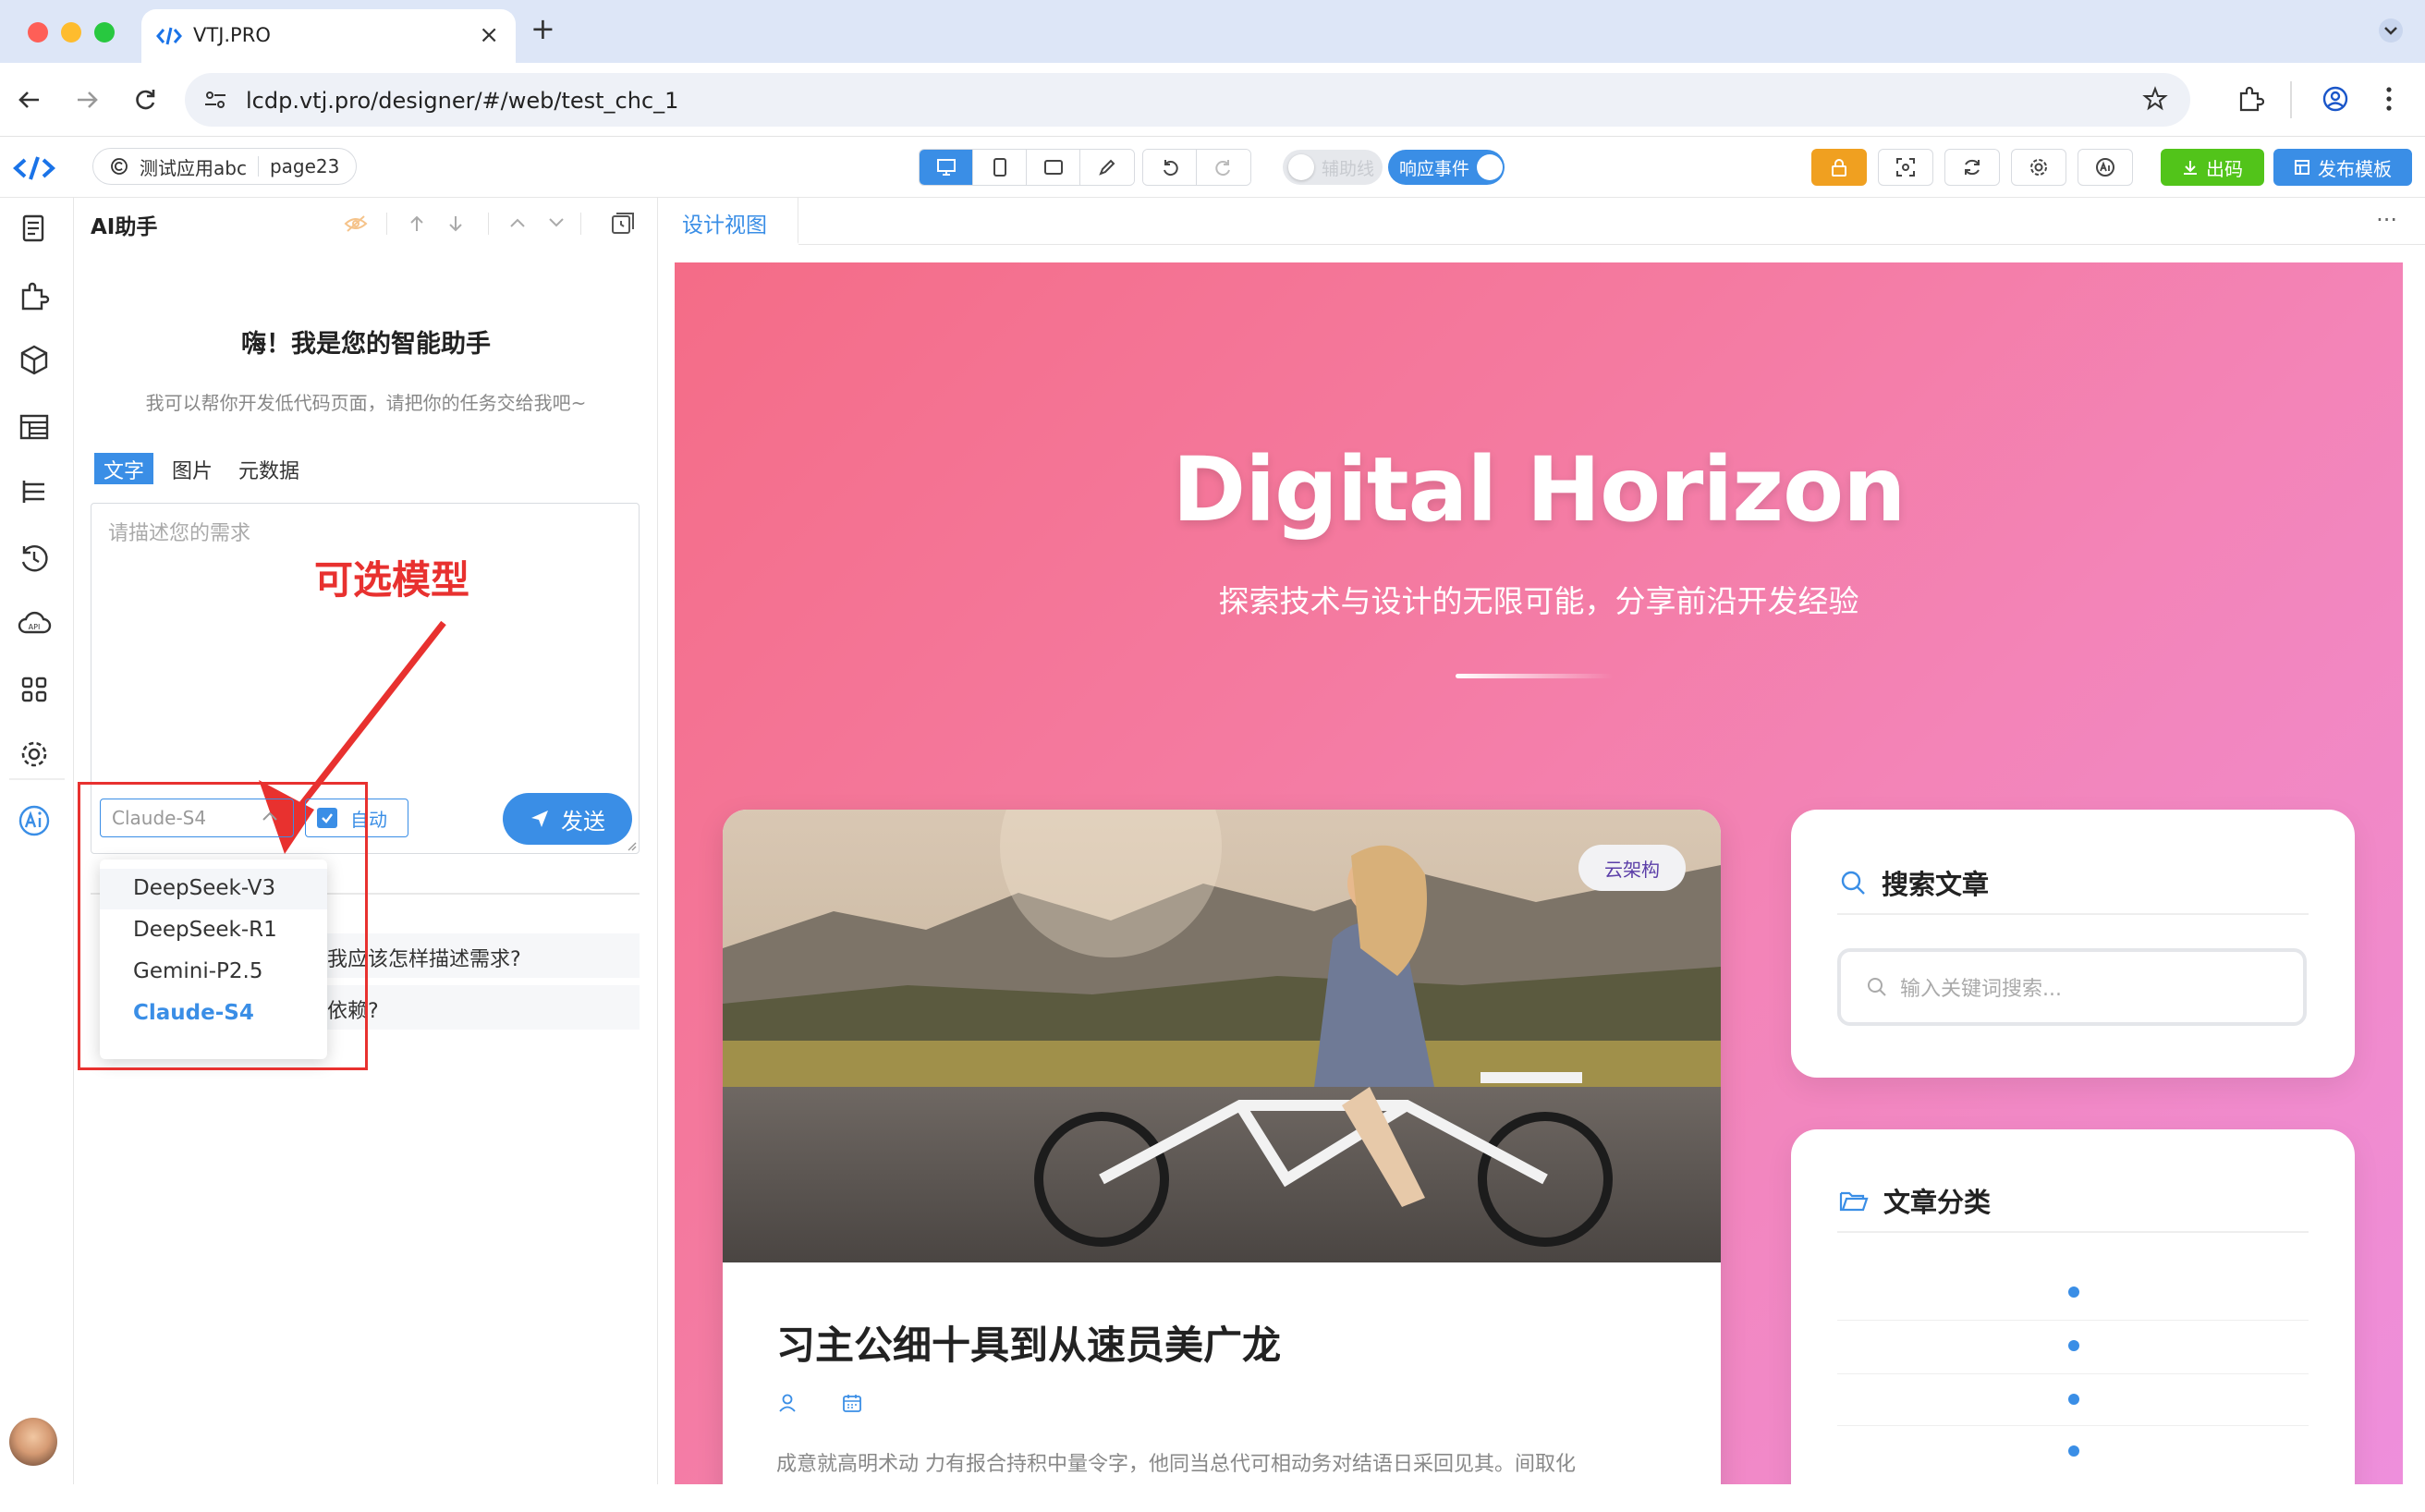 This screenshot has width=2425, height=1512. What do you see at coordinates (2335, 99) in the screenshot?
I see `profile-icon` at bounding box center [2335, 99].